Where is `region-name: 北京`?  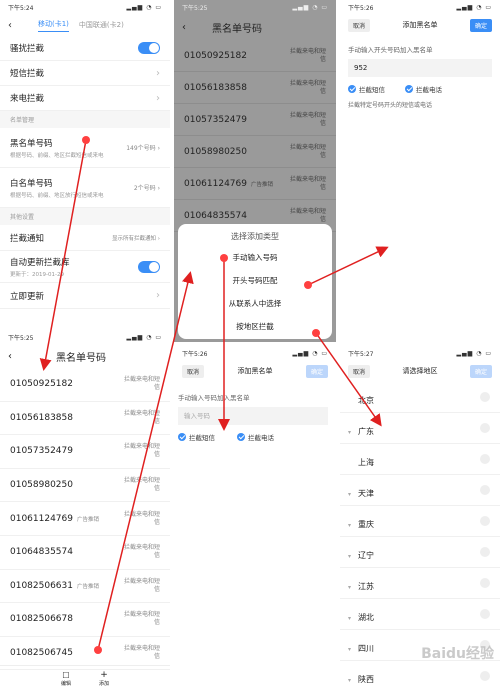 region-name: 北京 is located at coordinates (366, 400).